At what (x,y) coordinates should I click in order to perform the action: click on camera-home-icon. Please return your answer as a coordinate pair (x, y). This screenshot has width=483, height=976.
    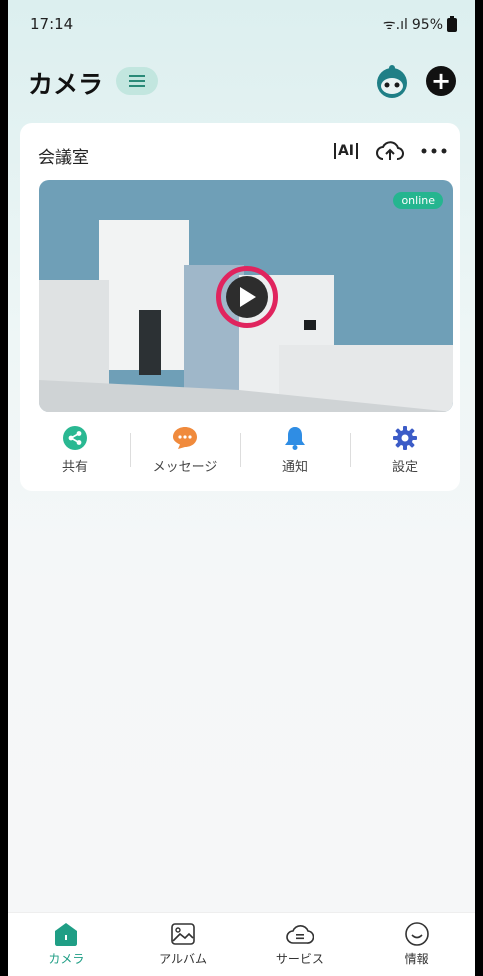
    Looking at the image, I should click on (66, 934).